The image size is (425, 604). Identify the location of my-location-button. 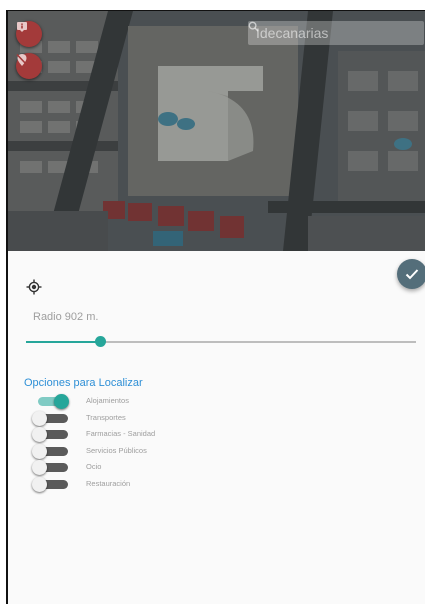
(34, 287).